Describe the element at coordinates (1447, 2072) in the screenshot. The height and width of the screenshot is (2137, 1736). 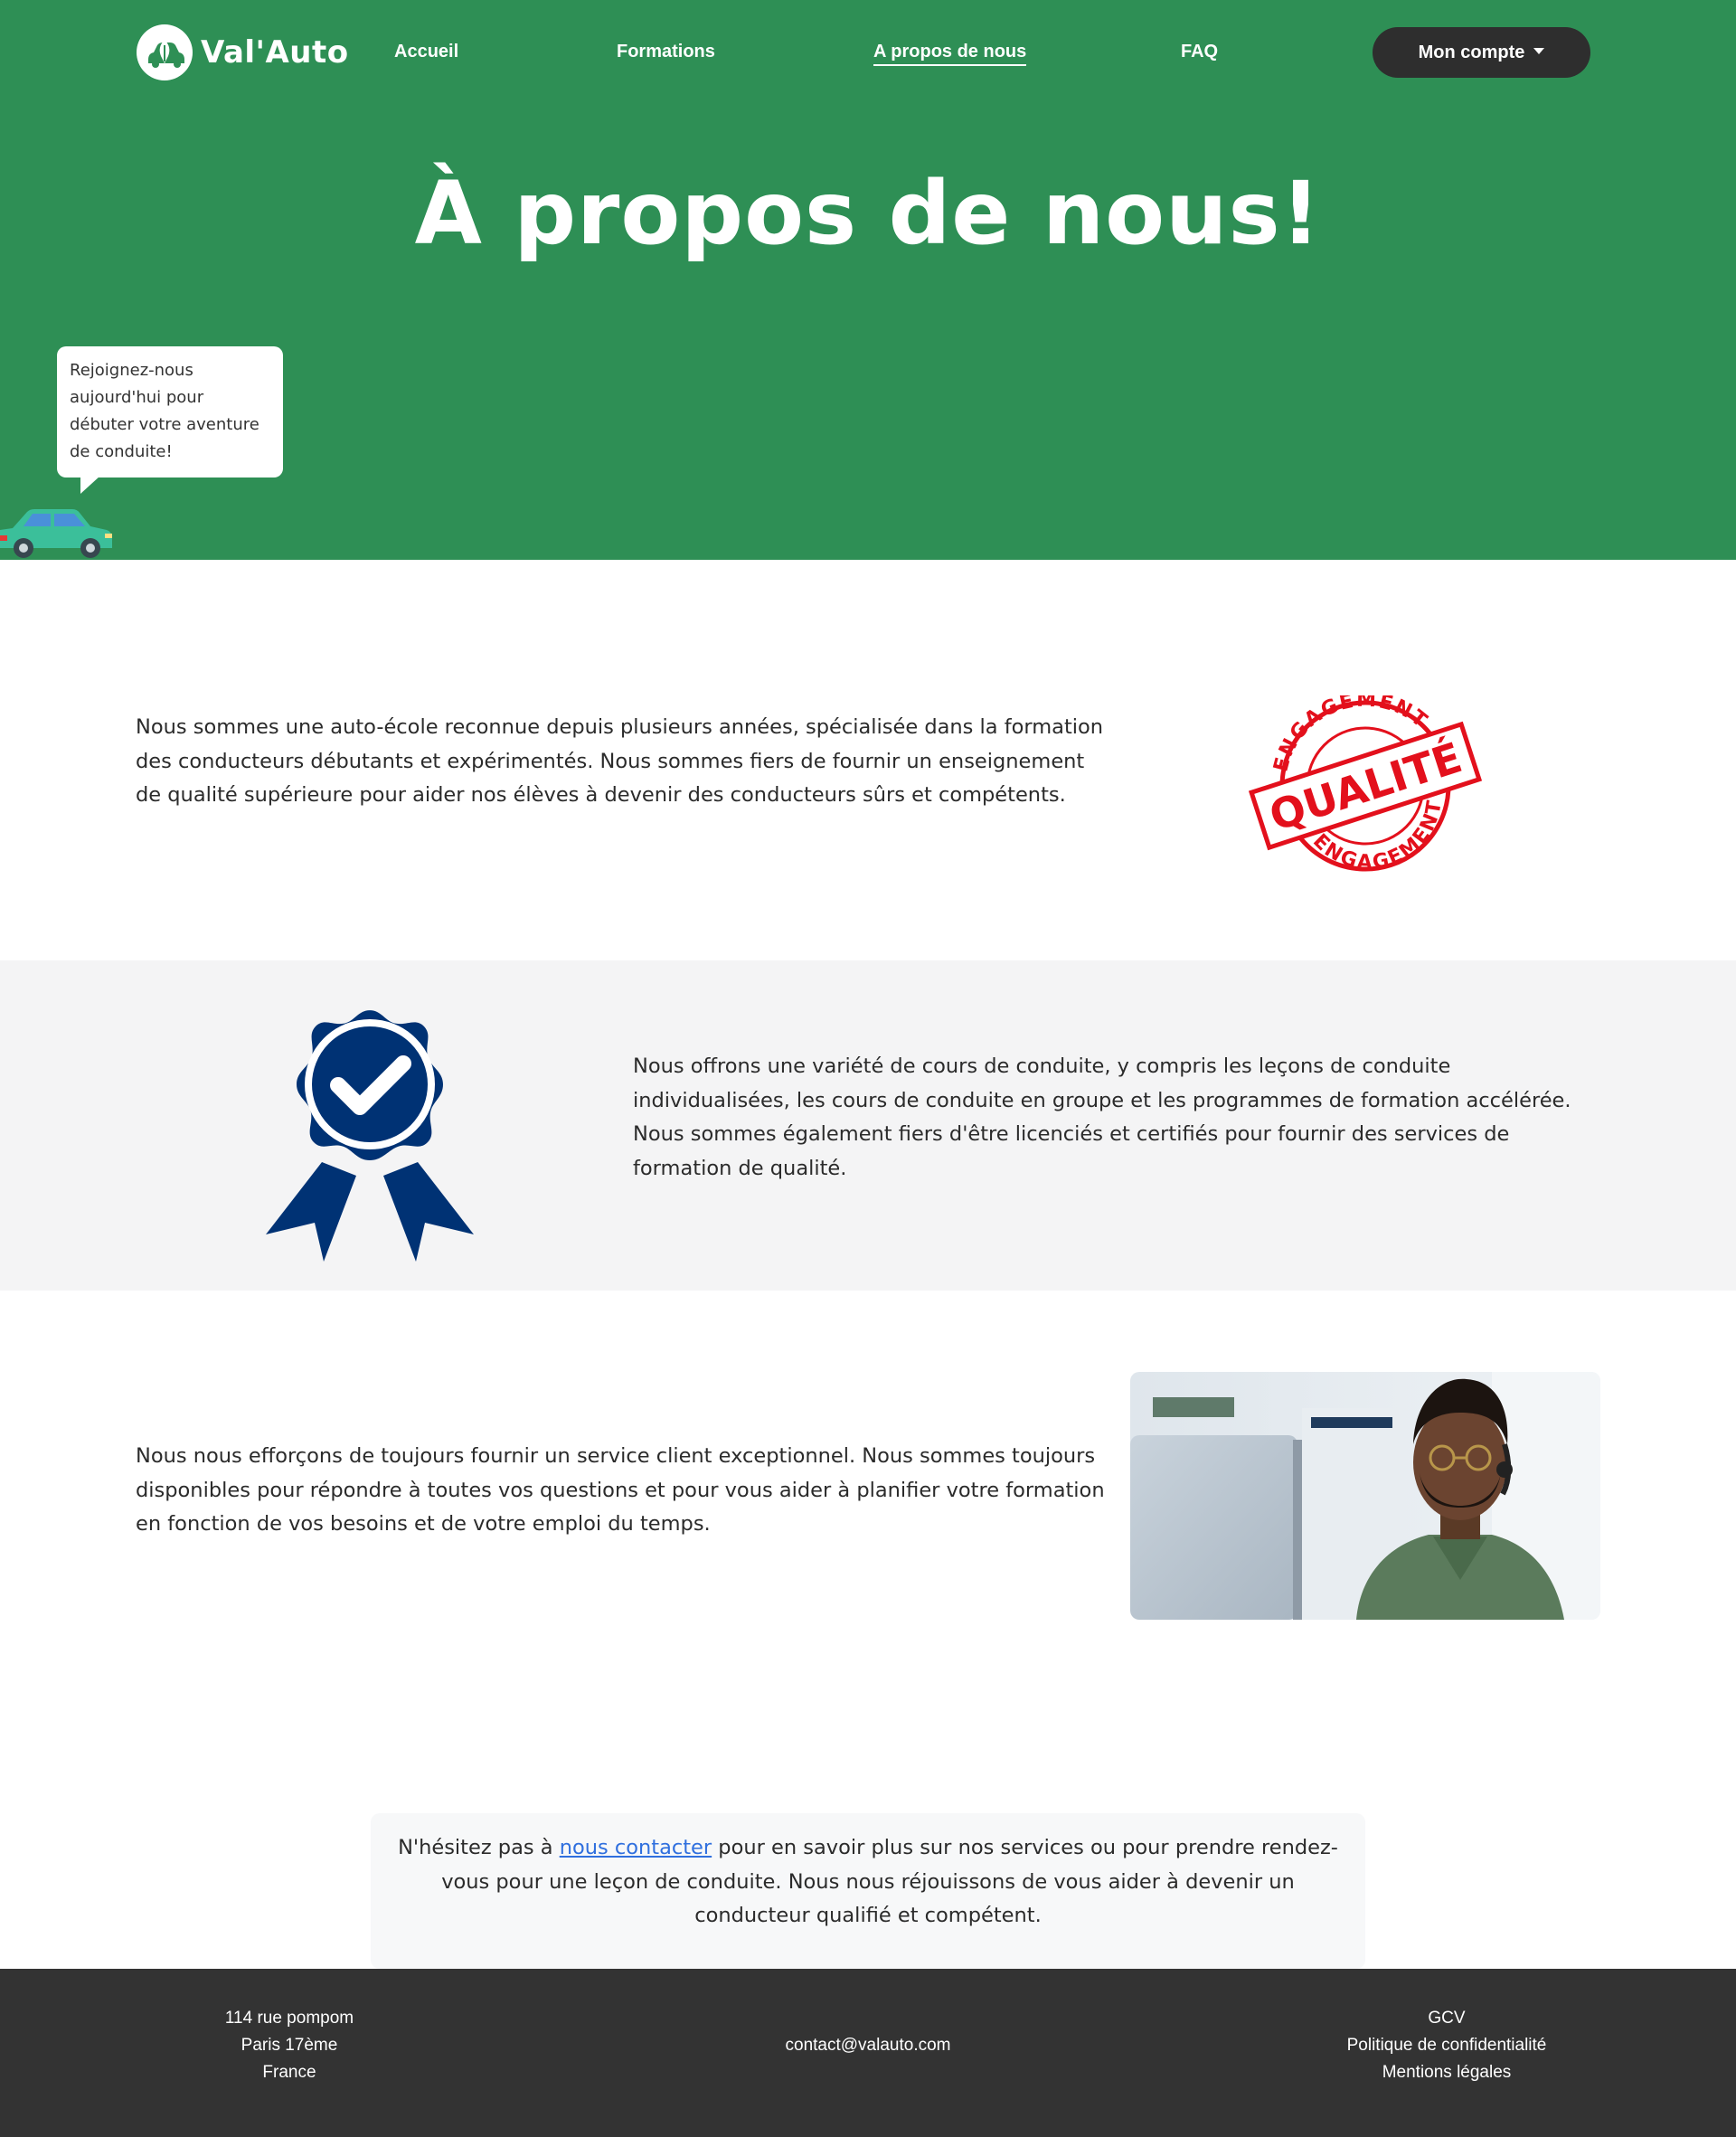
I see `footer-legal-link: Mentions légales` at that location.